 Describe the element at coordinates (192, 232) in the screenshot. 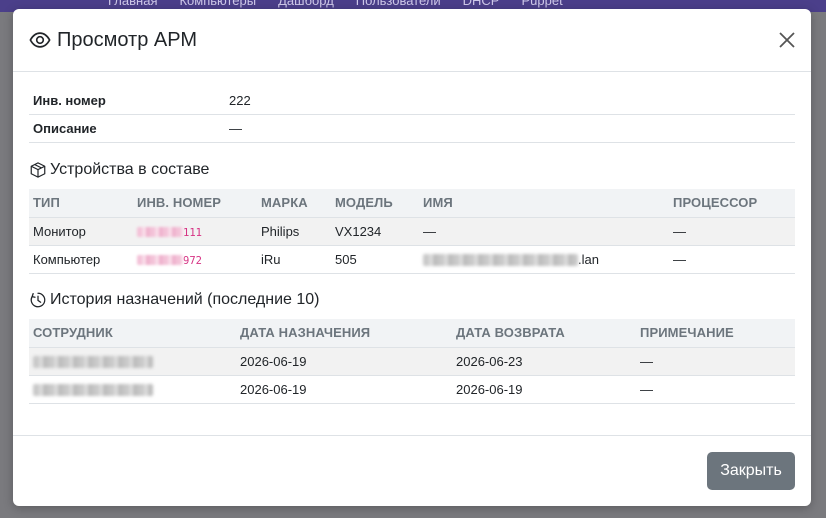

I see `inventory-suffix: 111` at that location.